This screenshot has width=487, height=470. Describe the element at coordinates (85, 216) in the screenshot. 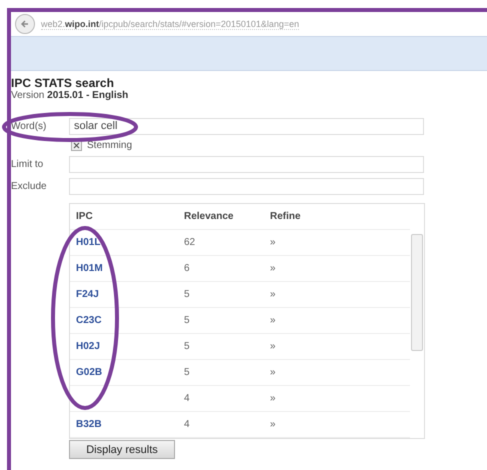

I see `column-header: IPC` at that location.